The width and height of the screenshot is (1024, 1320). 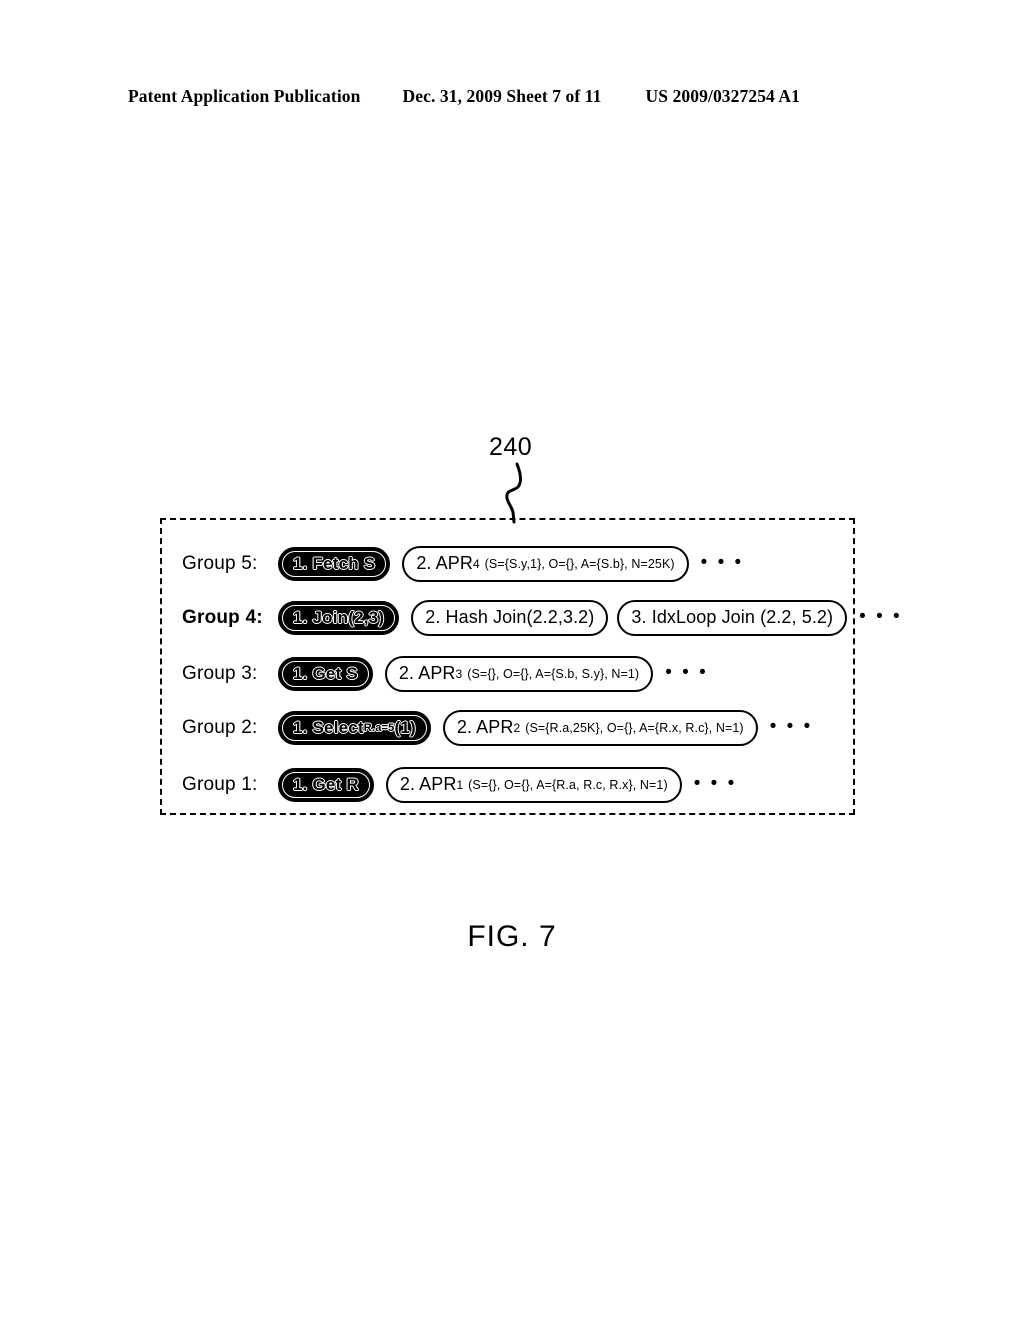 I want to click on group-3-winner-expression-pill: 1. Get S, so click(x=325, y=674).